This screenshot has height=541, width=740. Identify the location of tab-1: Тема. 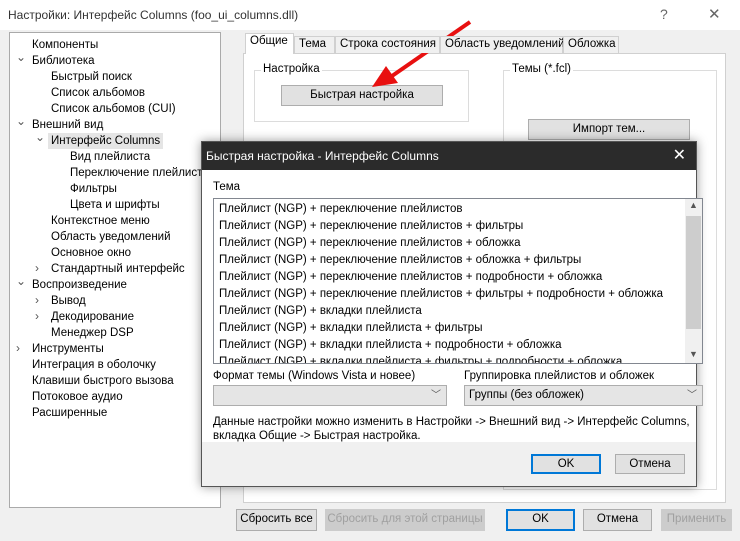
(314, 44).